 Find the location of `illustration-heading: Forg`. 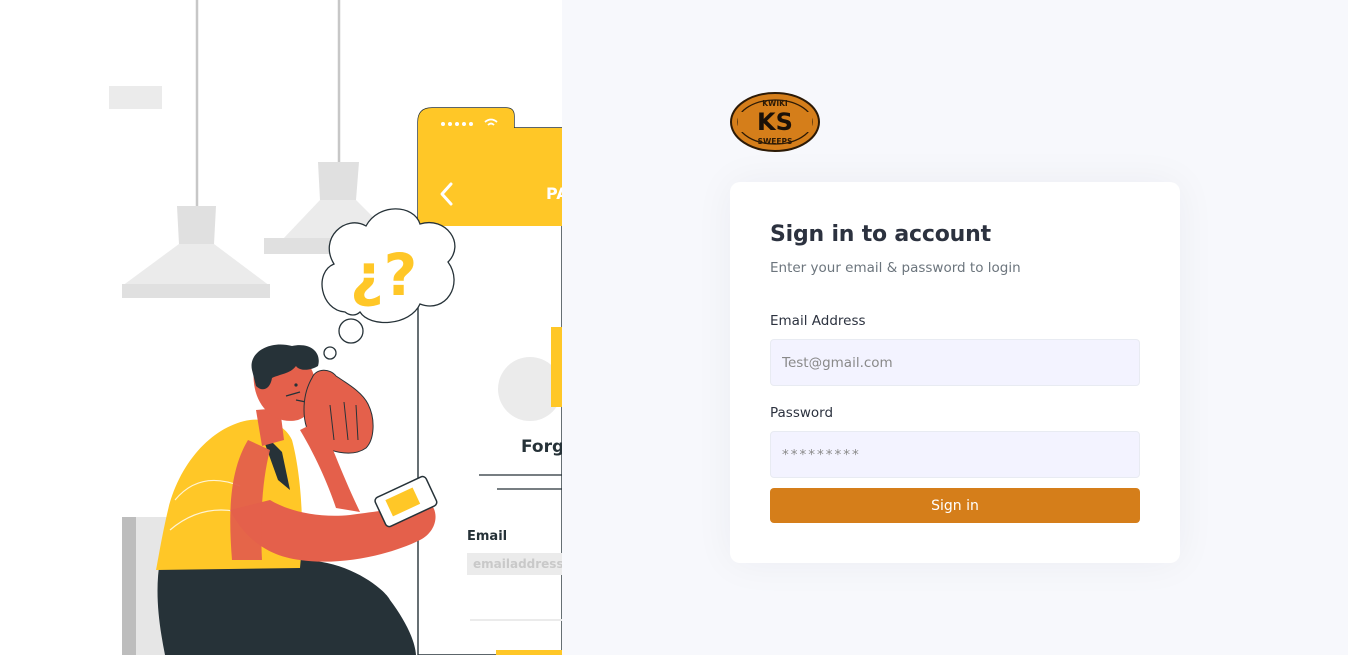

illustration-heading: Forg is located at coordinates (541, 447).